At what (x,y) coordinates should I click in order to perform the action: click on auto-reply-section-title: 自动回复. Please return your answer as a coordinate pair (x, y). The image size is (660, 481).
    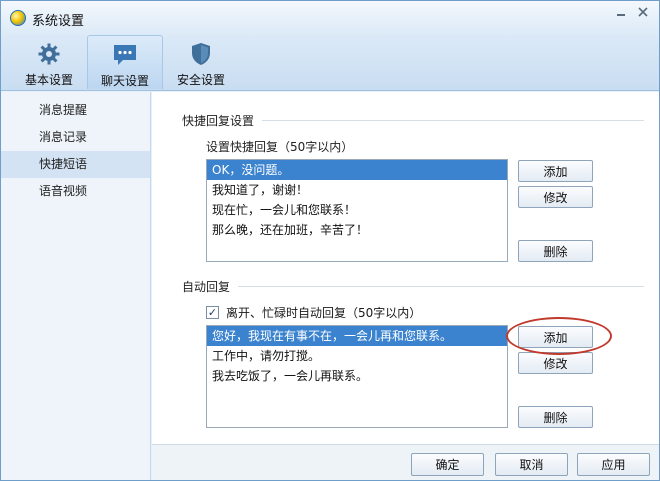
    Looking at the image, I should click on (206, 287).